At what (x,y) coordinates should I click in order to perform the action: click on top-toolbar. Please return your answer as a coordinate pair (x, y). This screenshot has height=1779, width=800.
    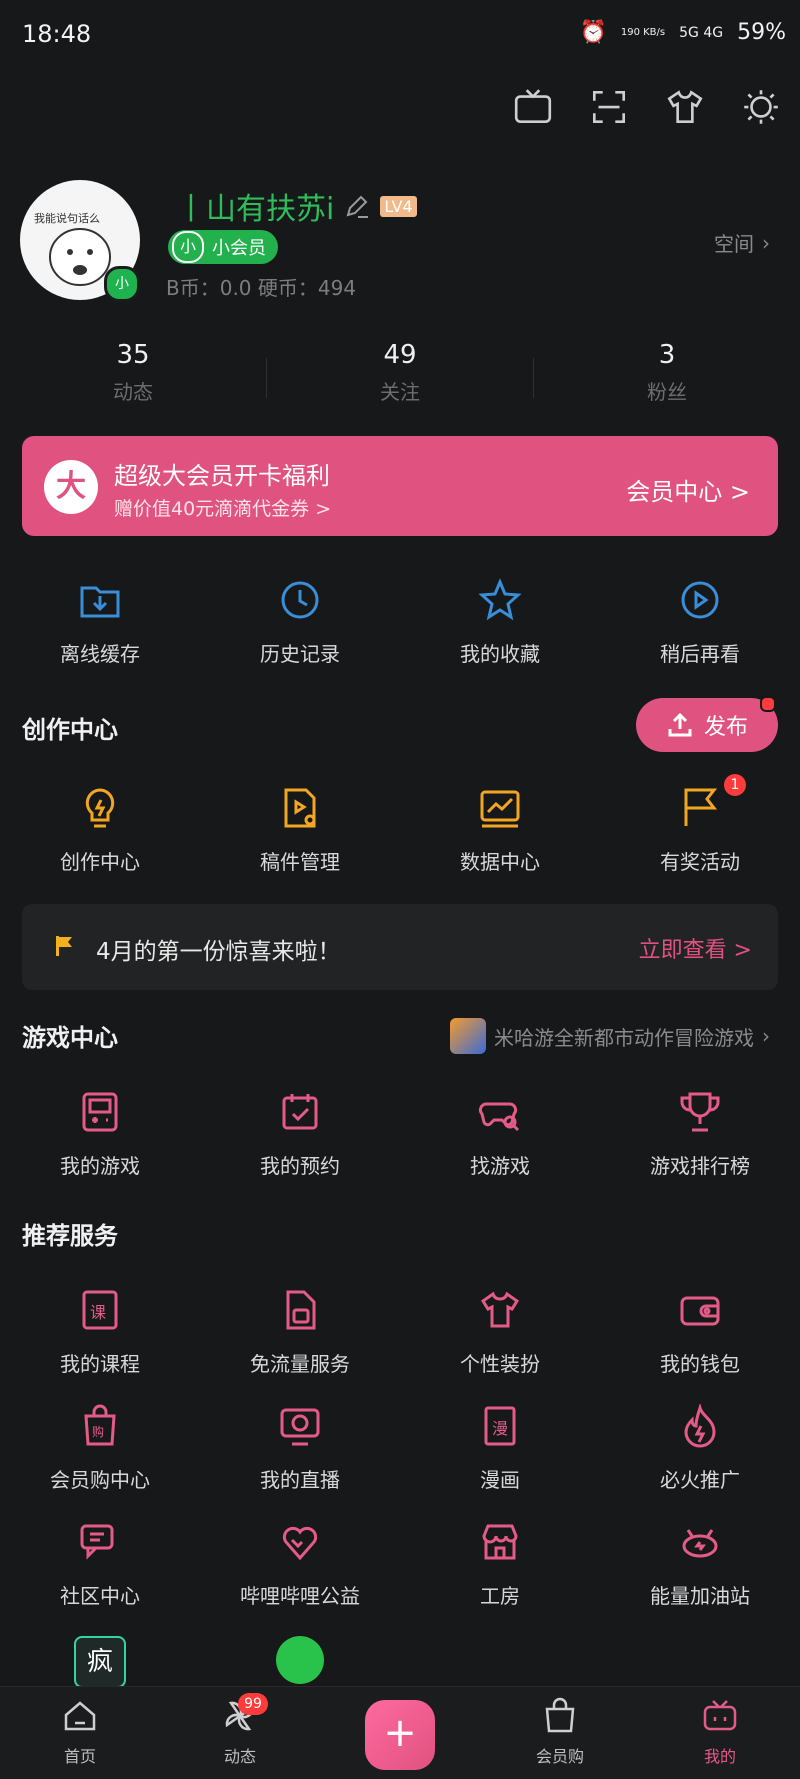
    Looking at the image, I should click on (647, 107).